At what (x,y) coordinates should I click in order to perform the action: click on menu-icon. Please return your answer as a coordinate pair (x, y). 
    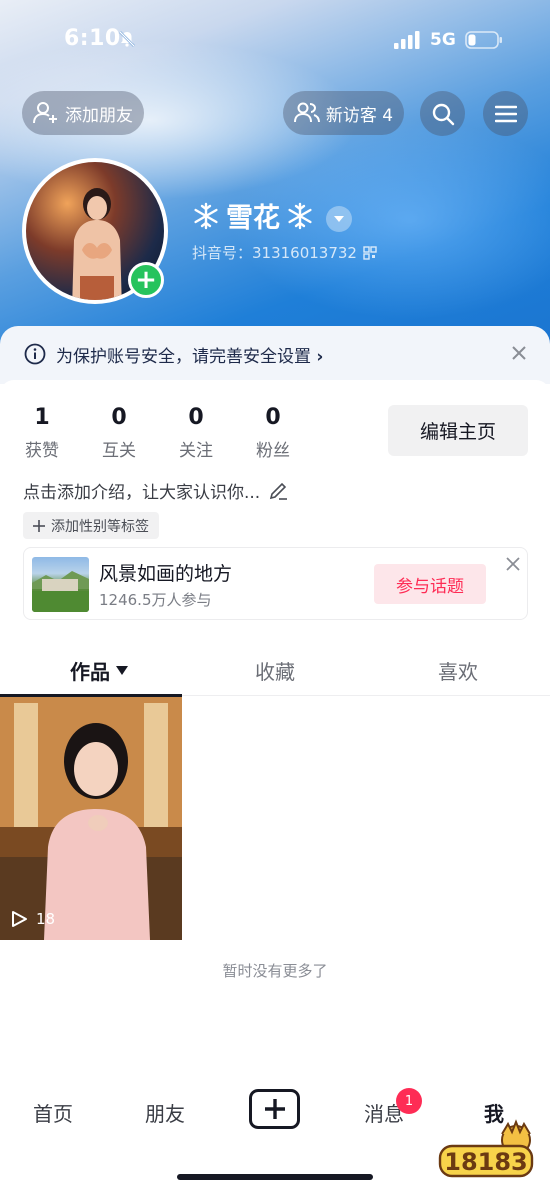
    Looking at the image, I should click on (505, 113).